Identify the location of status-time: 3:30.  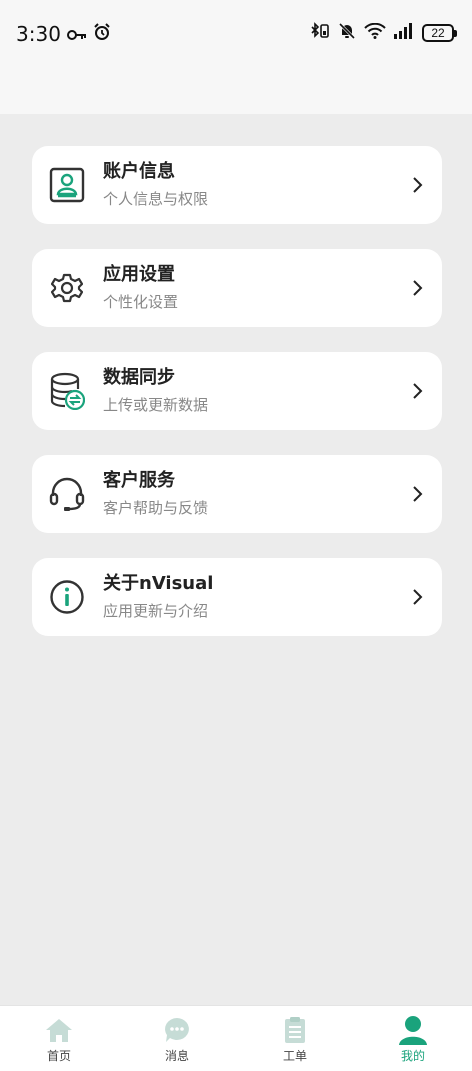
(38, 34).